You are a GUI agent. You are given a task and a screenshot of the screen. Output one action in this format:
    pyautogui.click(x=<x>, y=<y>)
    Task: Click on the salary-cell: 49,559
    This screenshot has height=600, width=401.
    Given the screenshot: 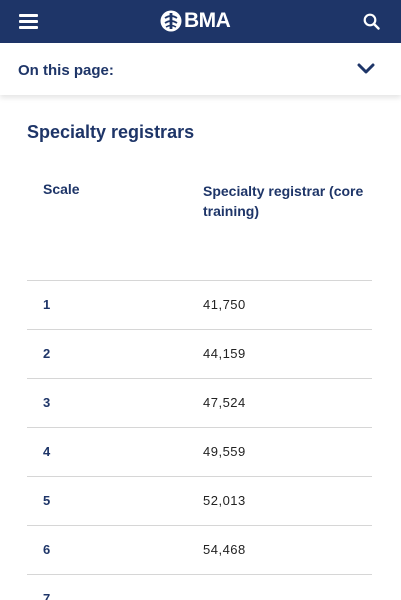 What is the action you would take?
    pyautogui.click(x=224, y=451)
    